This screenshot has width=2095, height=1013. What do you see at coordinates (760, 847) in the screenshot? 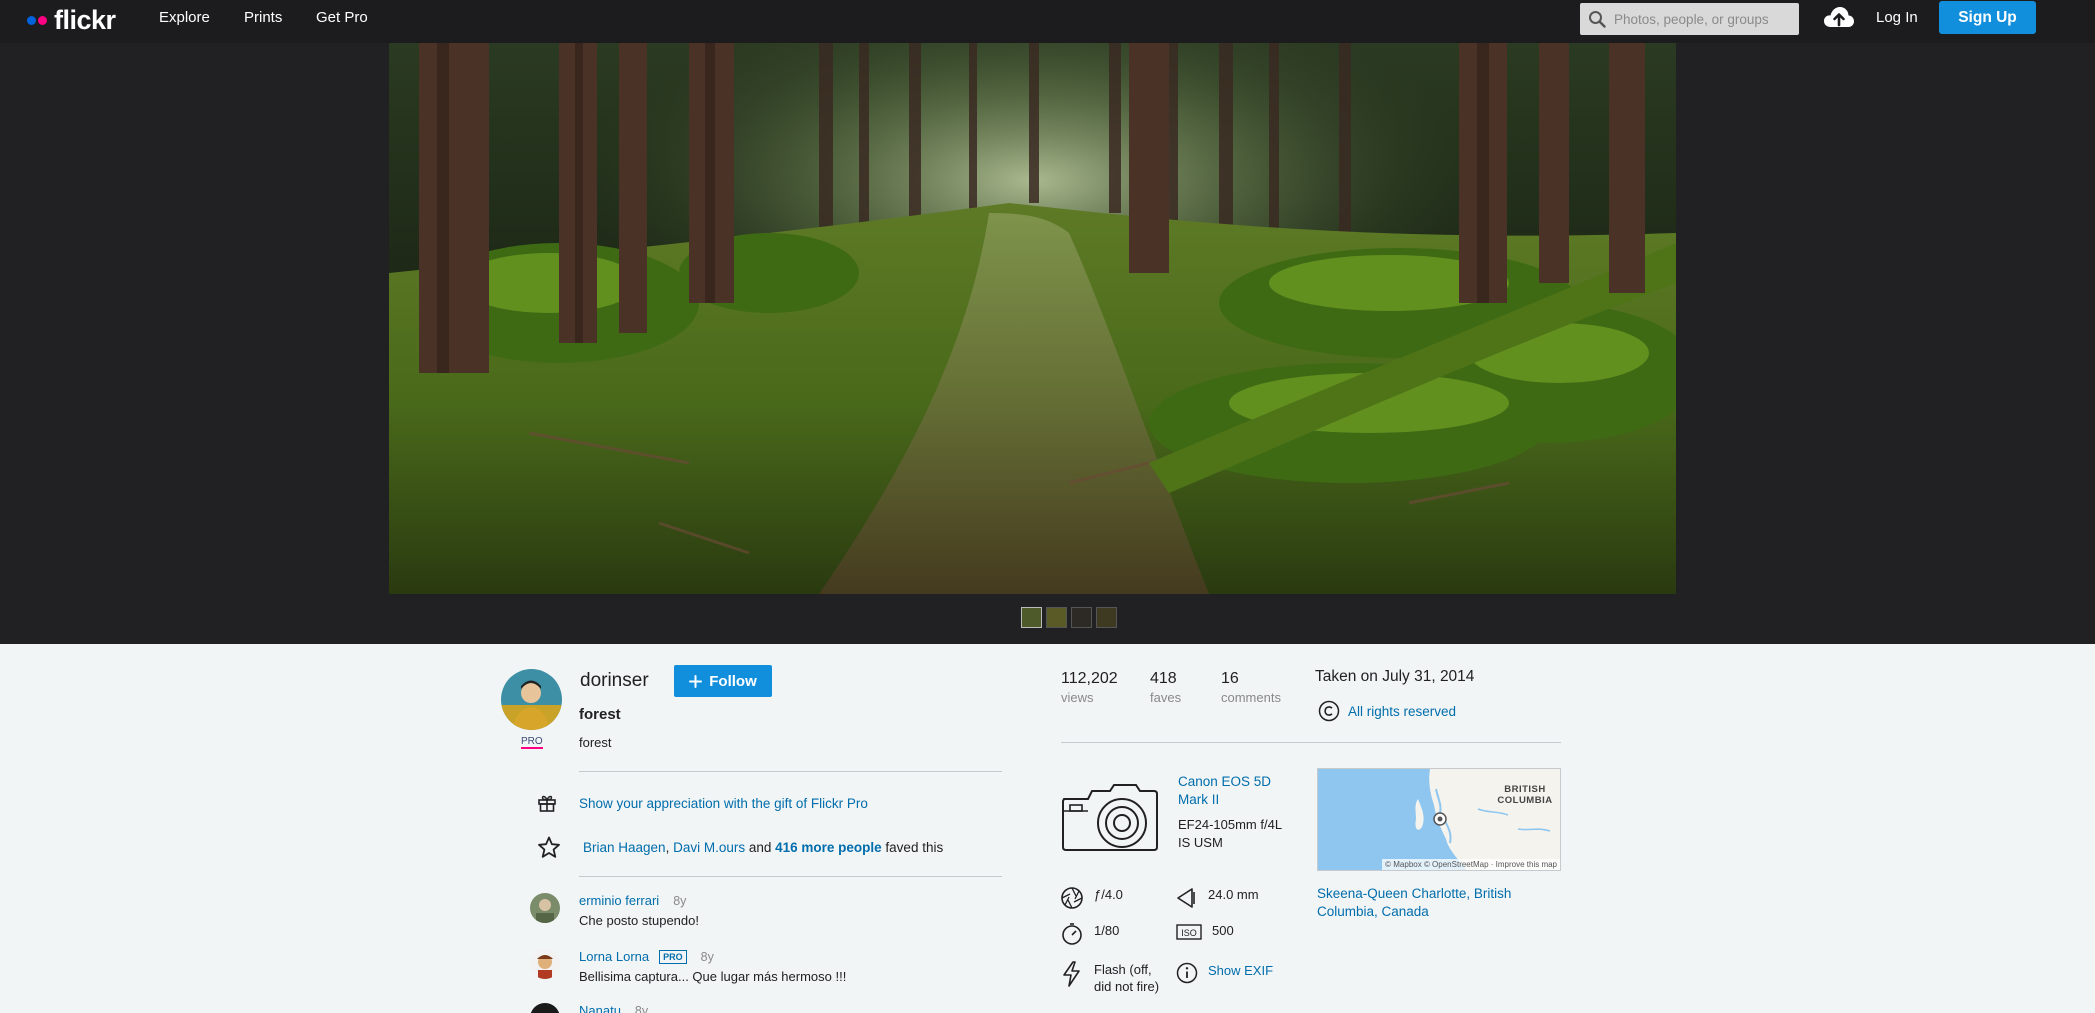
I see `faves-and: and` at bounding box center [760, 847].